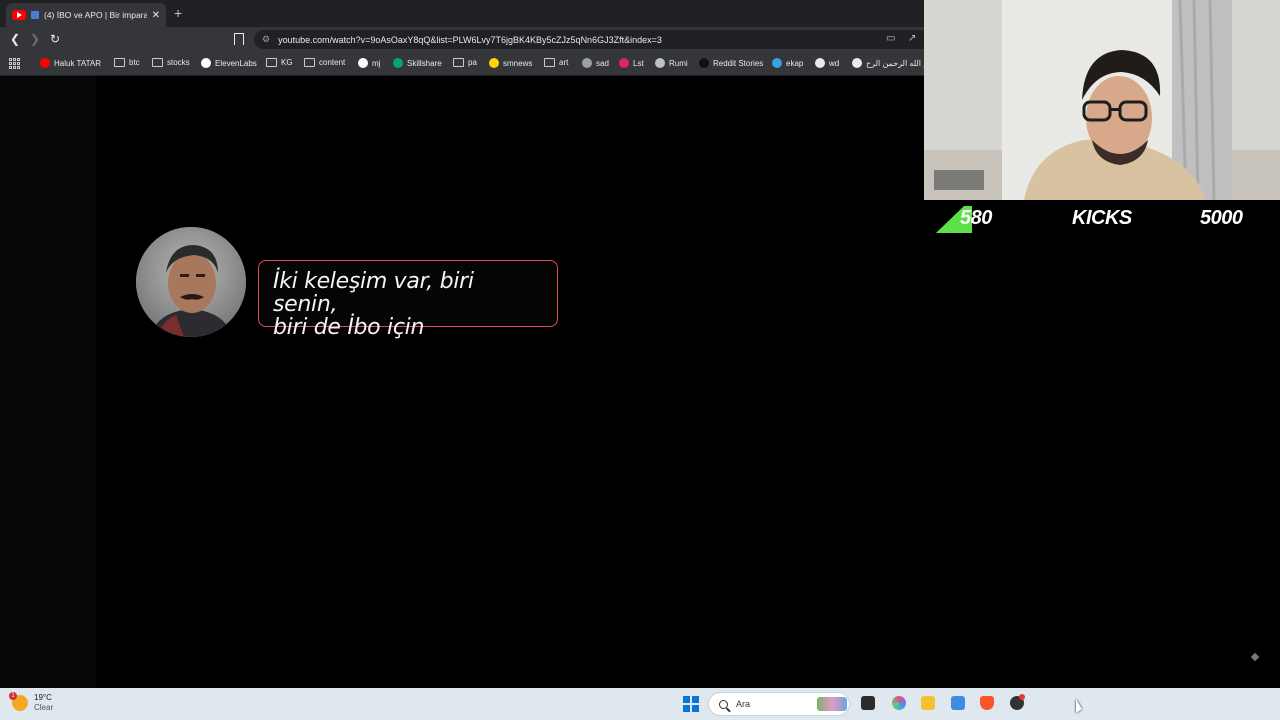 This screenshot has width=1280, height=720. I want to click on bookmark-label: Skillshare, so click(424, 63).